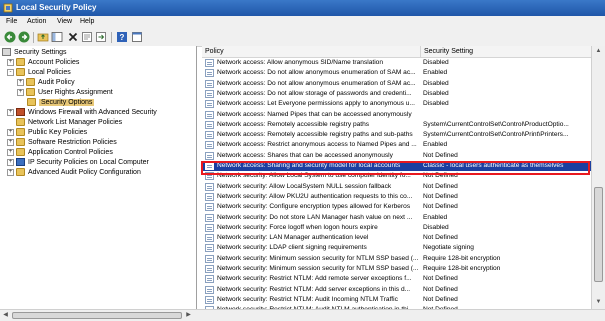  What do you see at coordinates (5, 315) in the screenshot?
I see `scroll-left-arrow-icon: ◀` at bounding box center [5, 315].